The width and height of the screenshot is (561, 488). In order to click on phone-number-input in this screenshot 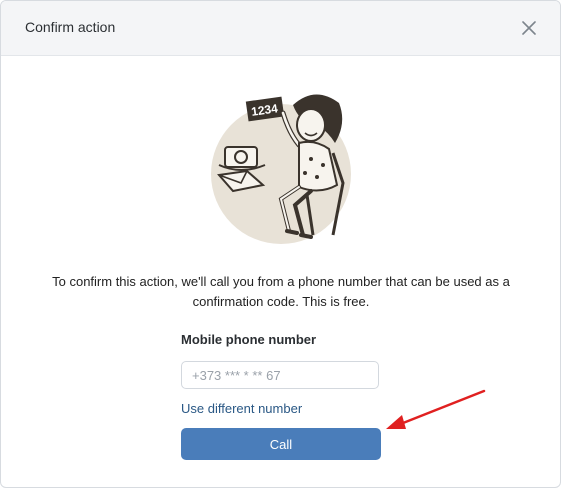, I will do `click(280, 375)`.